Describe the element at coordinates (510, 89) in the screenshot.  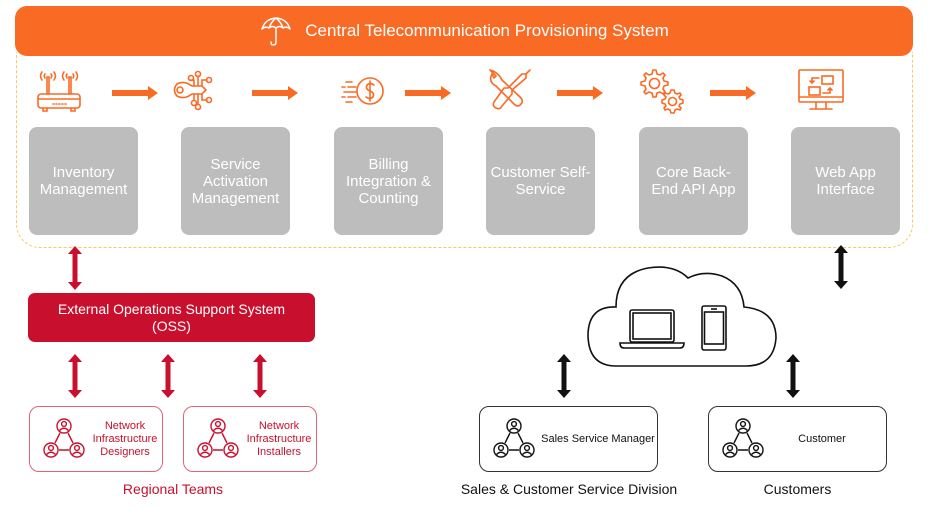
I see `wrench-screwdriver-icon` at that location.